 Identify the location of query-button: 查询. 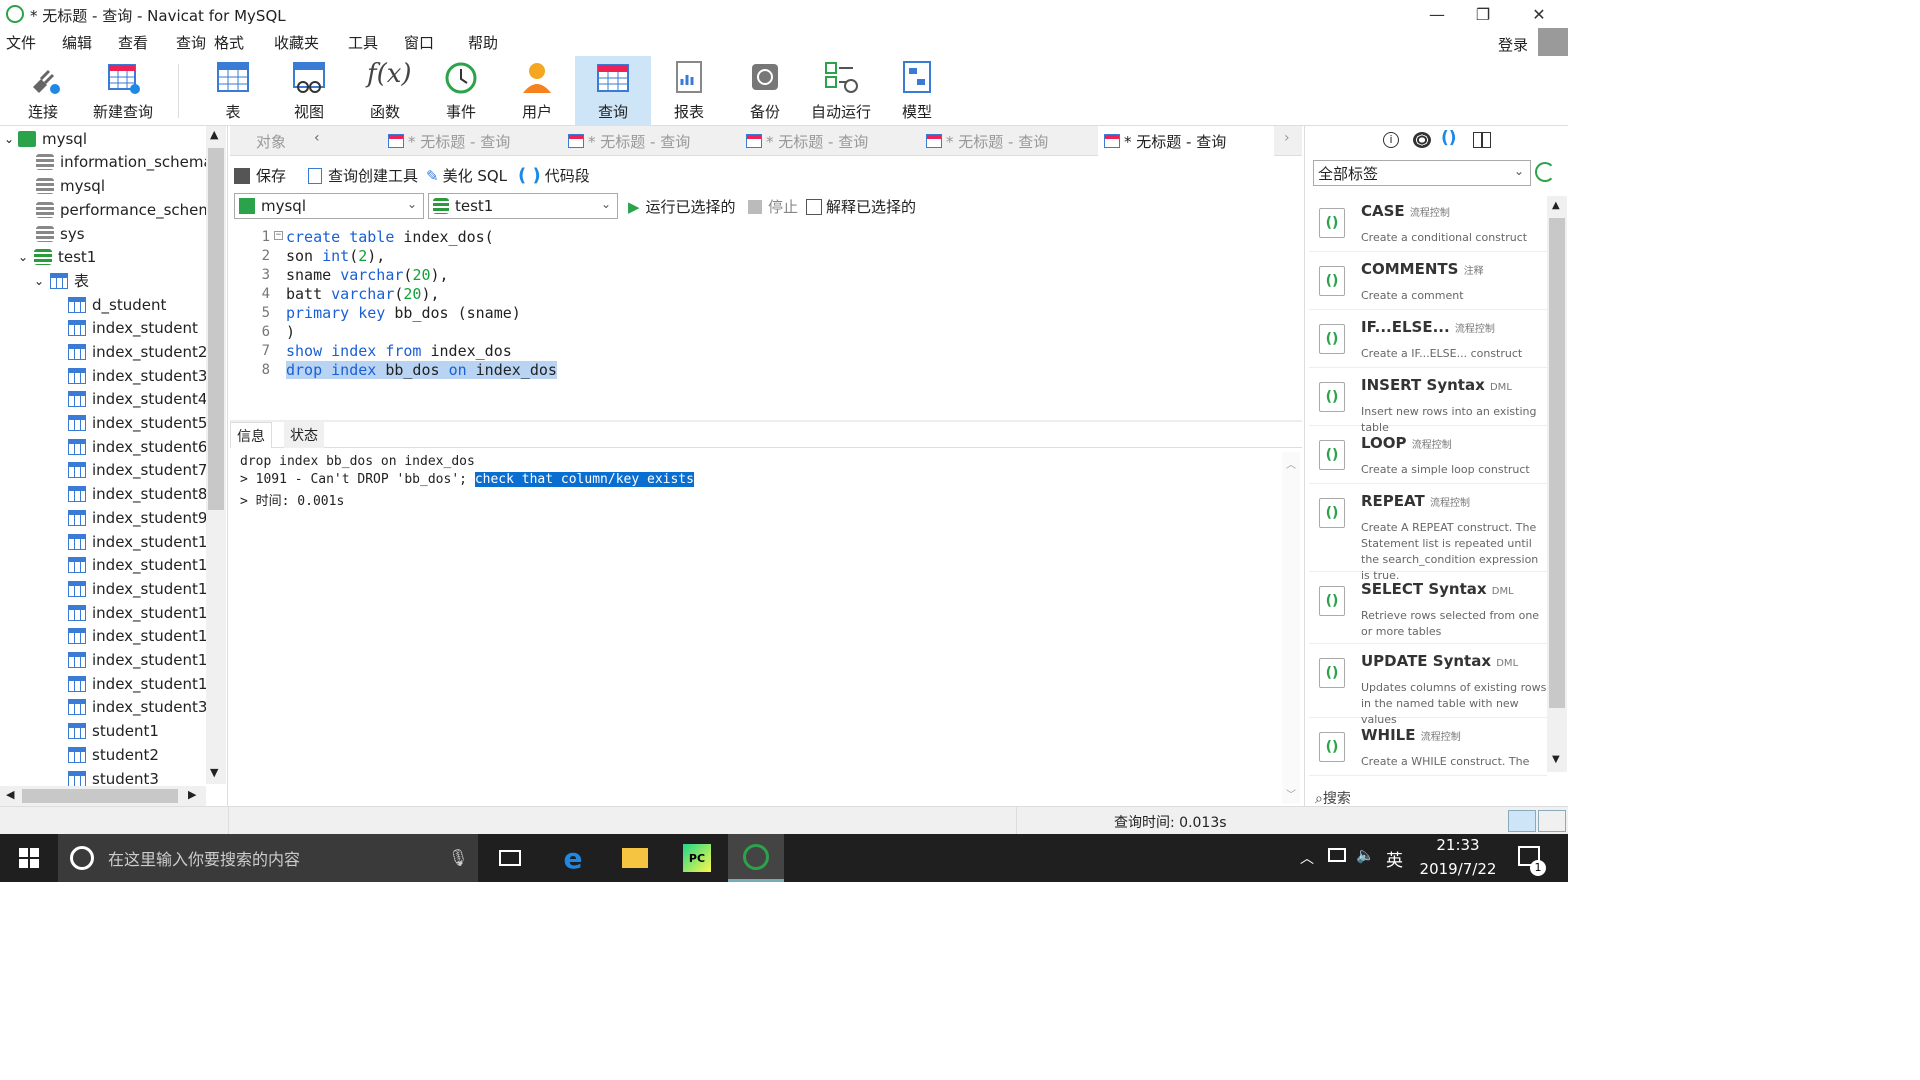
(613, 91).